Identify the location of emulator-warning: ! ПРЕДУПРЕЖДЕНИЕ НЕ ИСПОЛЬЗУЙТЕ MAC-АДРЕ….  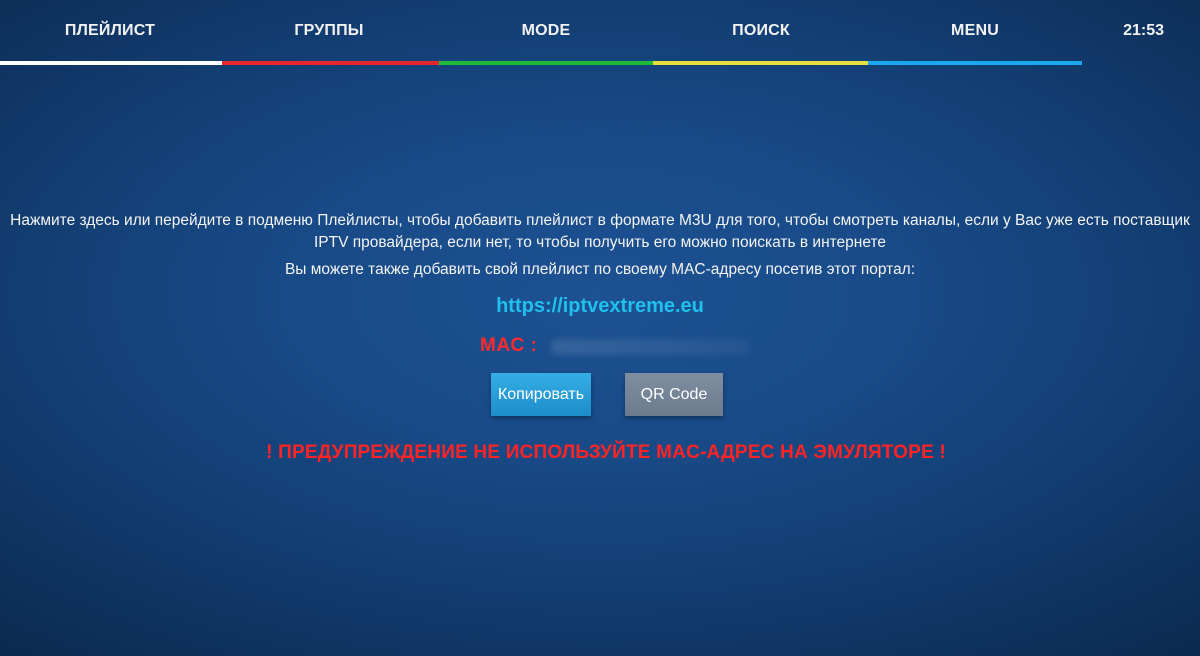
(606, 452).